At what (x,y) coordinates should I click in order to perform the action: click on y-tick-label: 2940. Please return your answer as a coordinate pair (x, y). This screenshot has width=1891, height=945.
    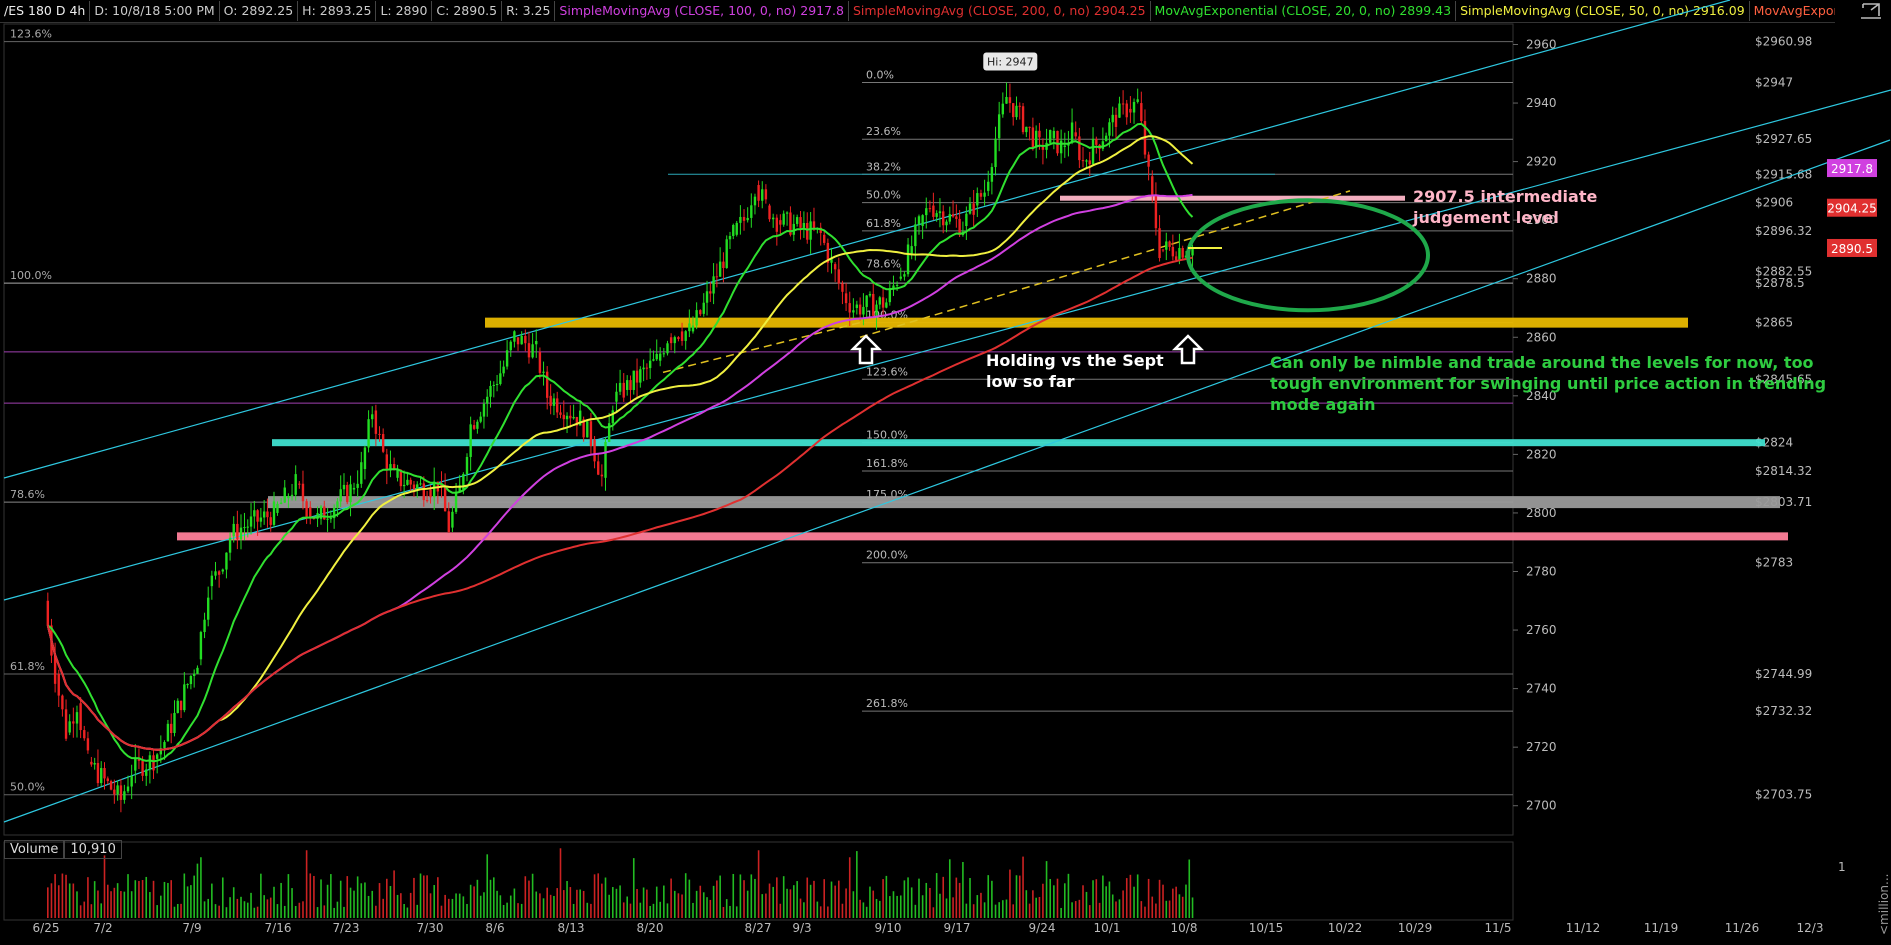
    Looking at the image, I should click on (1541, 103).